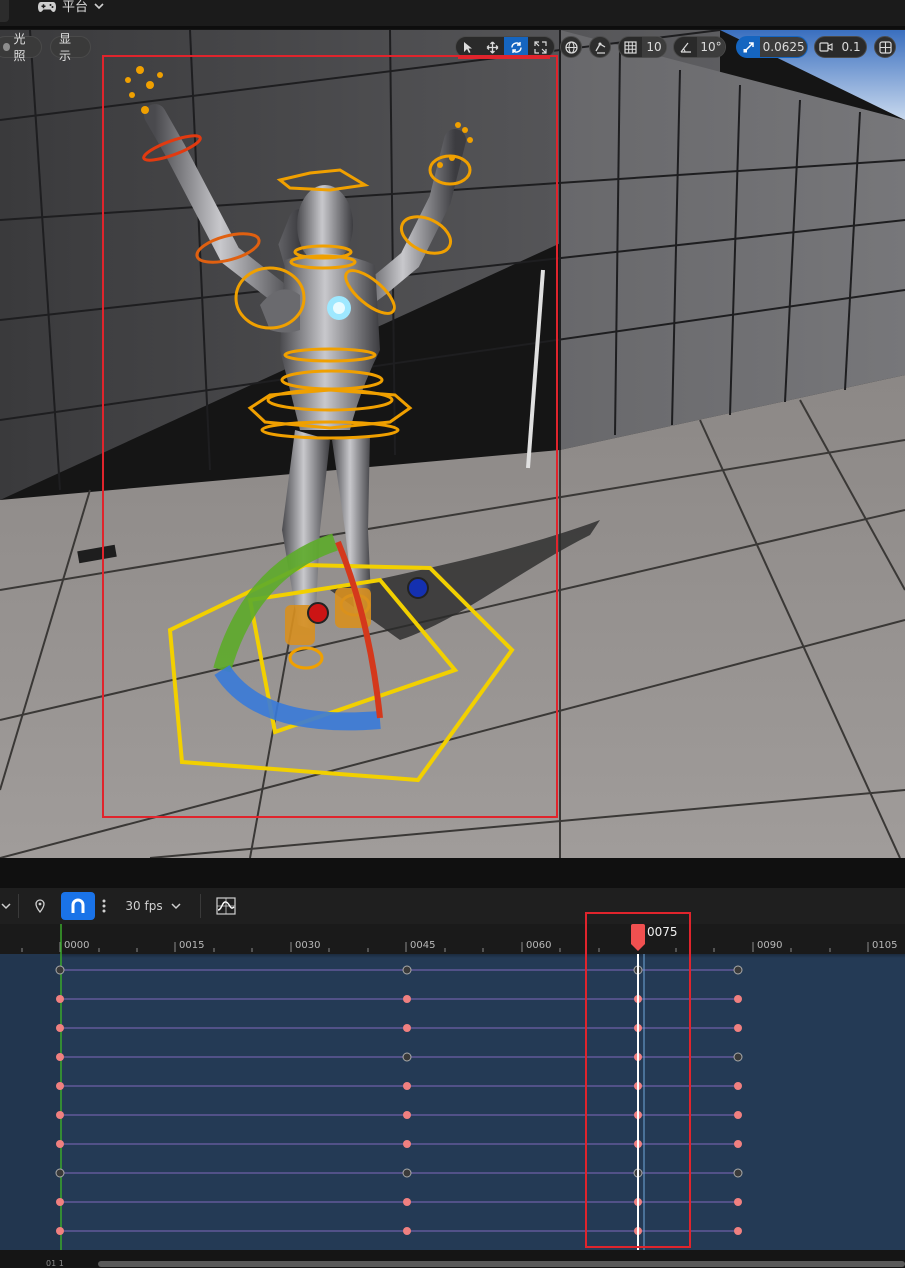 Image resolution: width=905 pixels, height=1268 pixels. I want to click on camera-icon, so click(825, 47).